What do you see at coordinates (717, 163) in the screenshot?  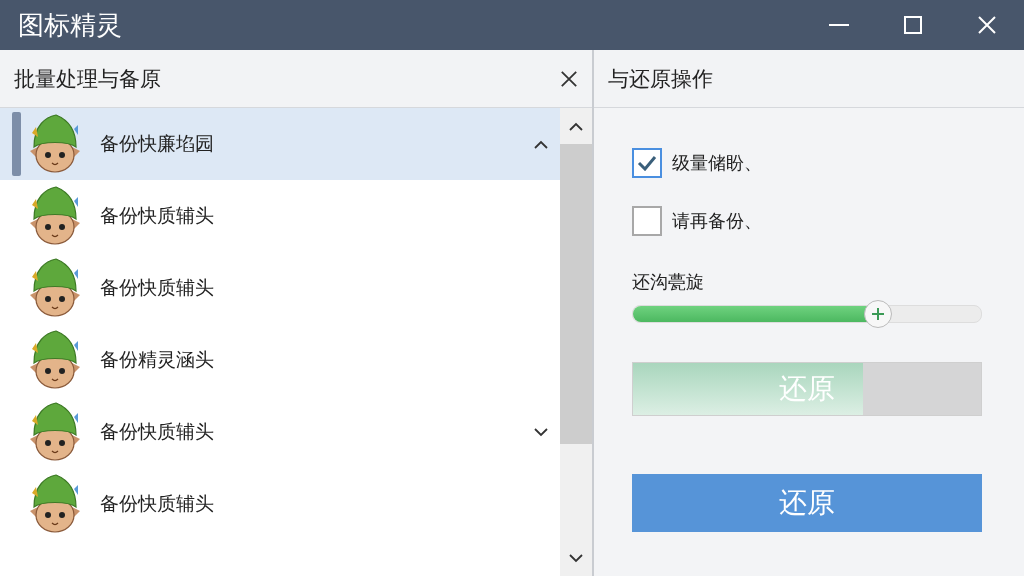 I see `checkbox-label: 级量储盼、` at bounding box center [717, 163].